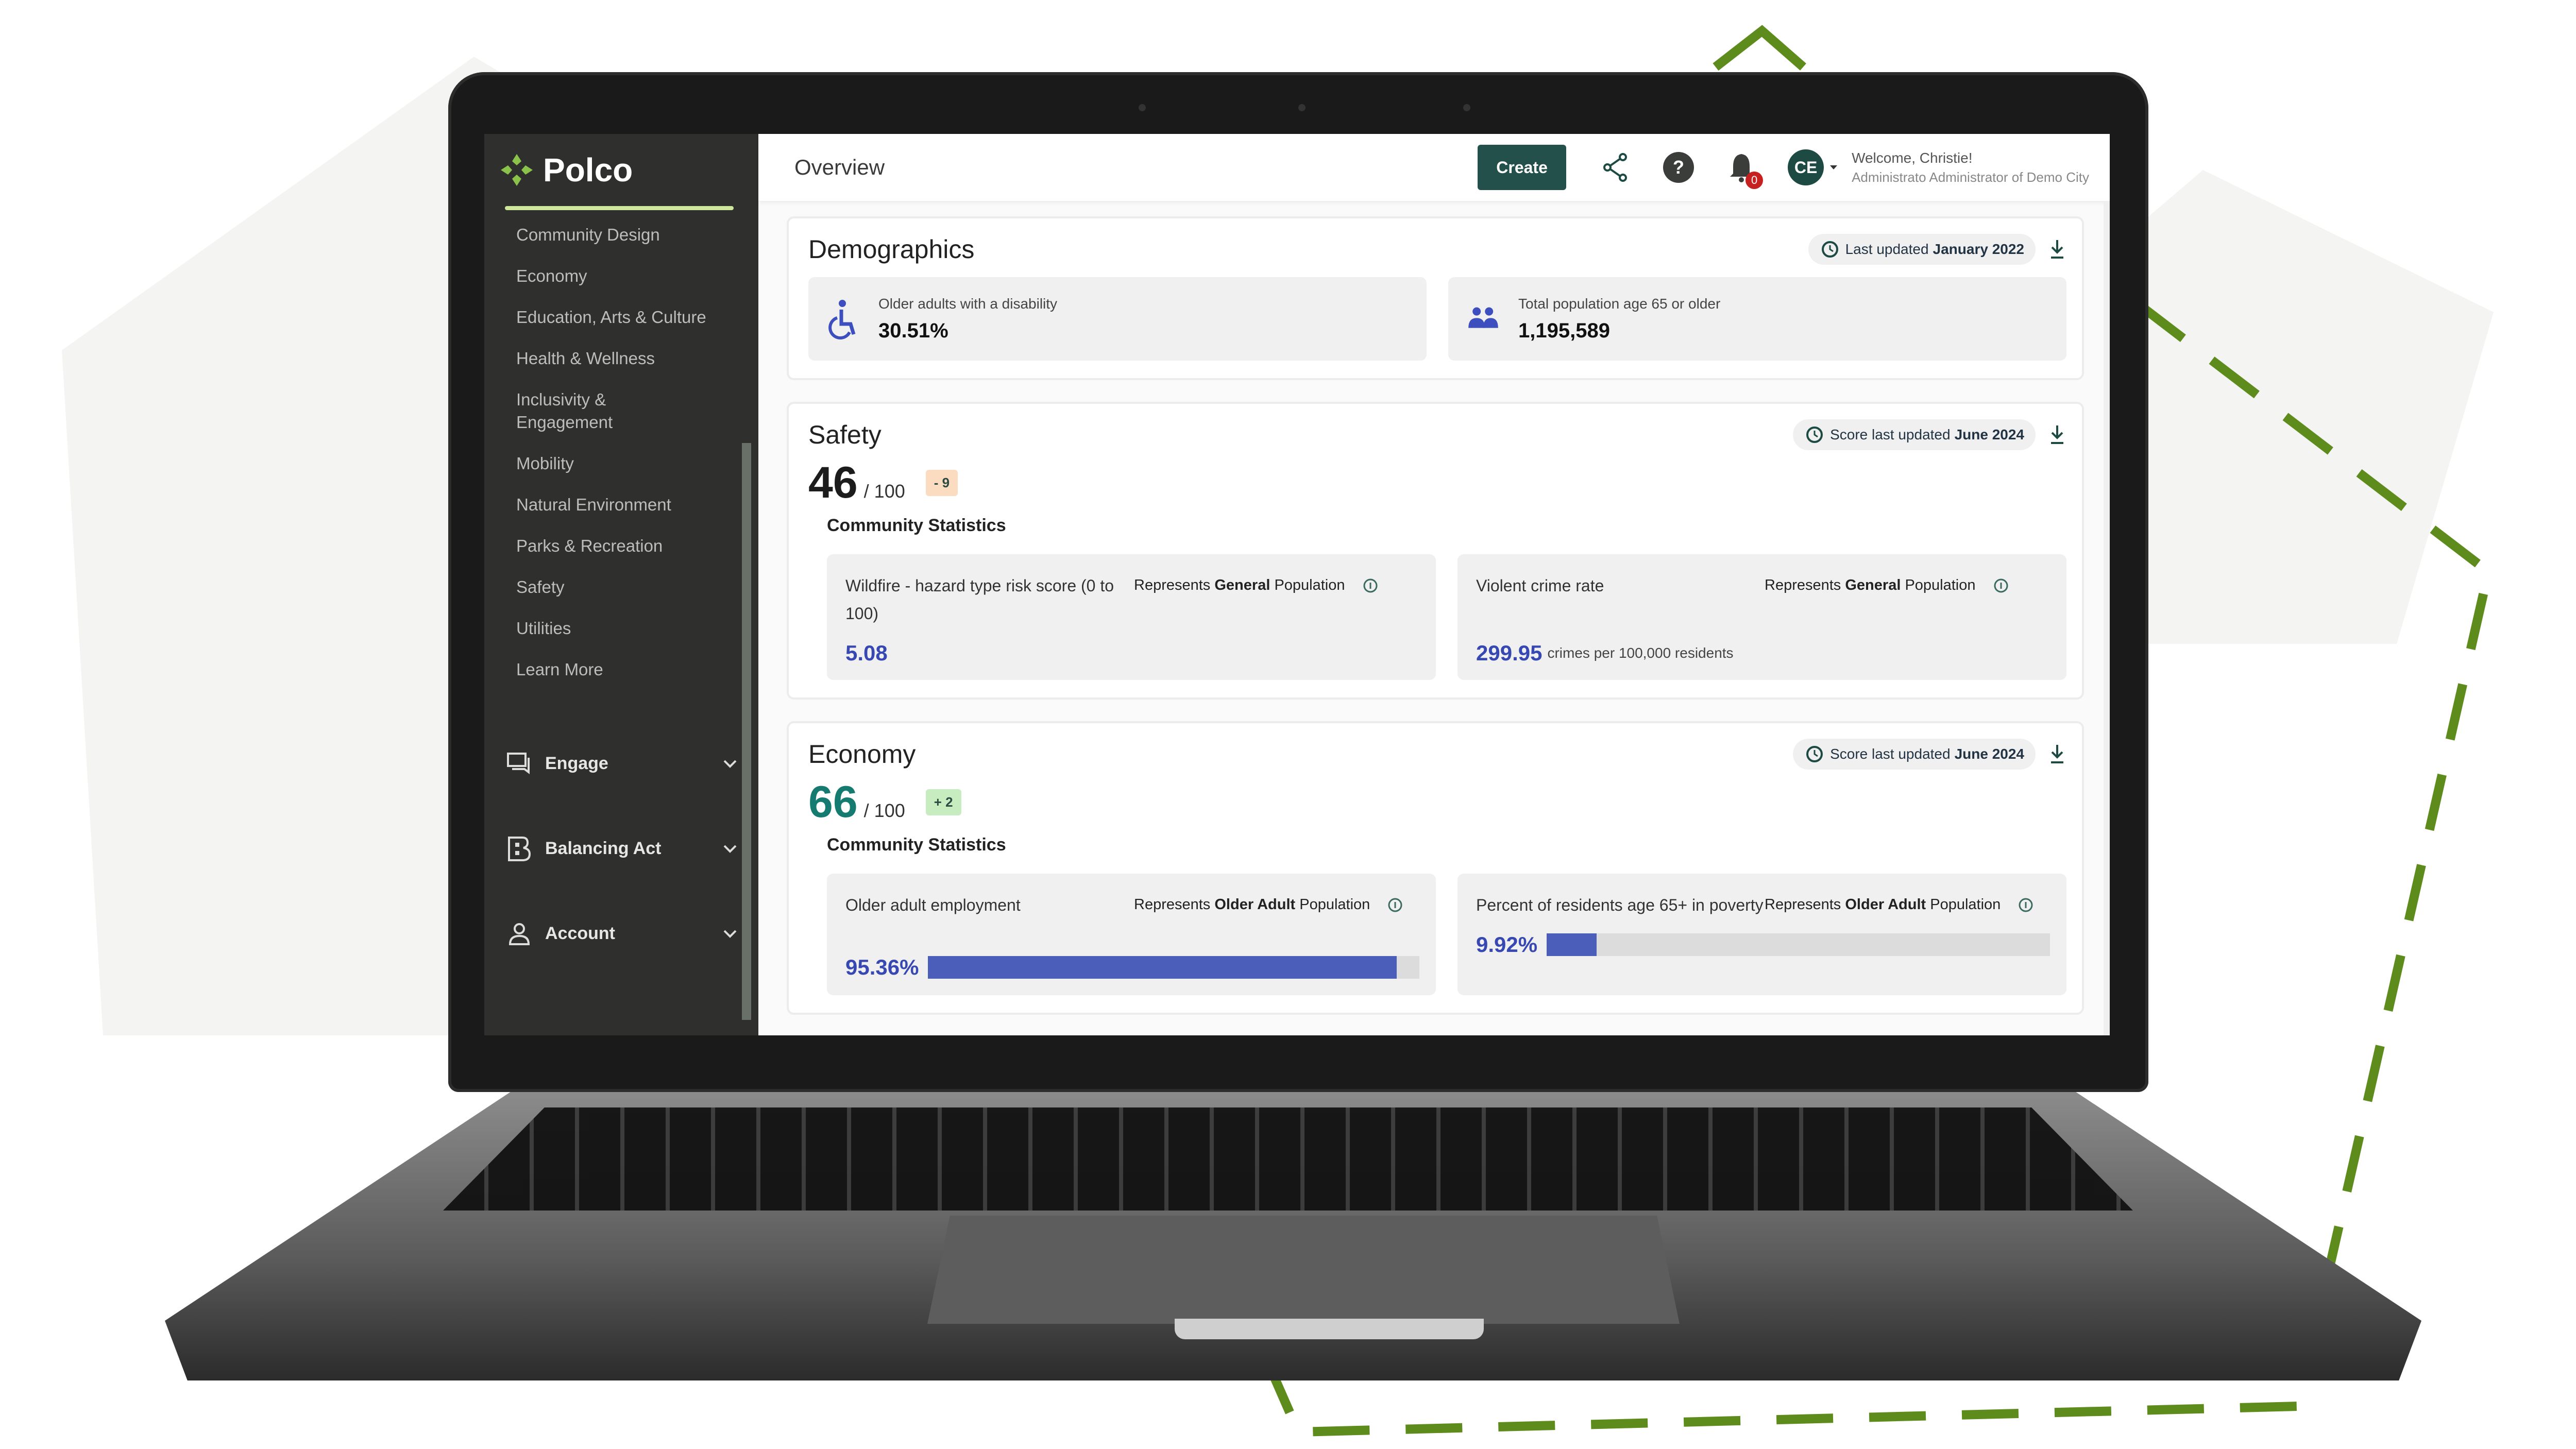 The height and width of the screenshot is (1449, 2576). I want to click on section-title: Economy, so click(862, 755).